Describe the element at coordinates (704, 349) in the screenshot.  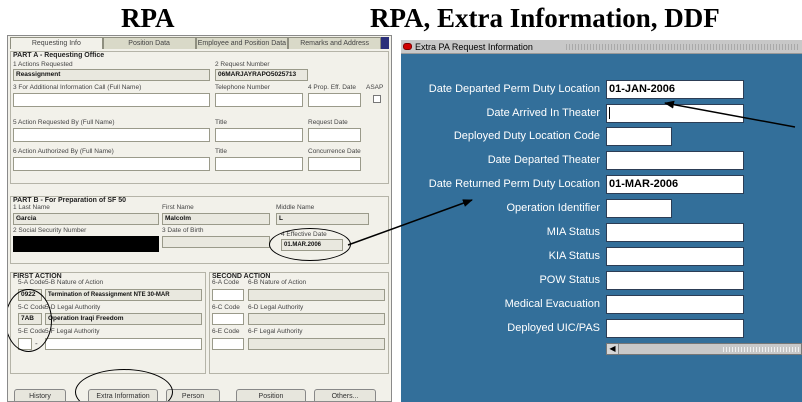
I see `horizontal-scrollbar: ◀` at that location.